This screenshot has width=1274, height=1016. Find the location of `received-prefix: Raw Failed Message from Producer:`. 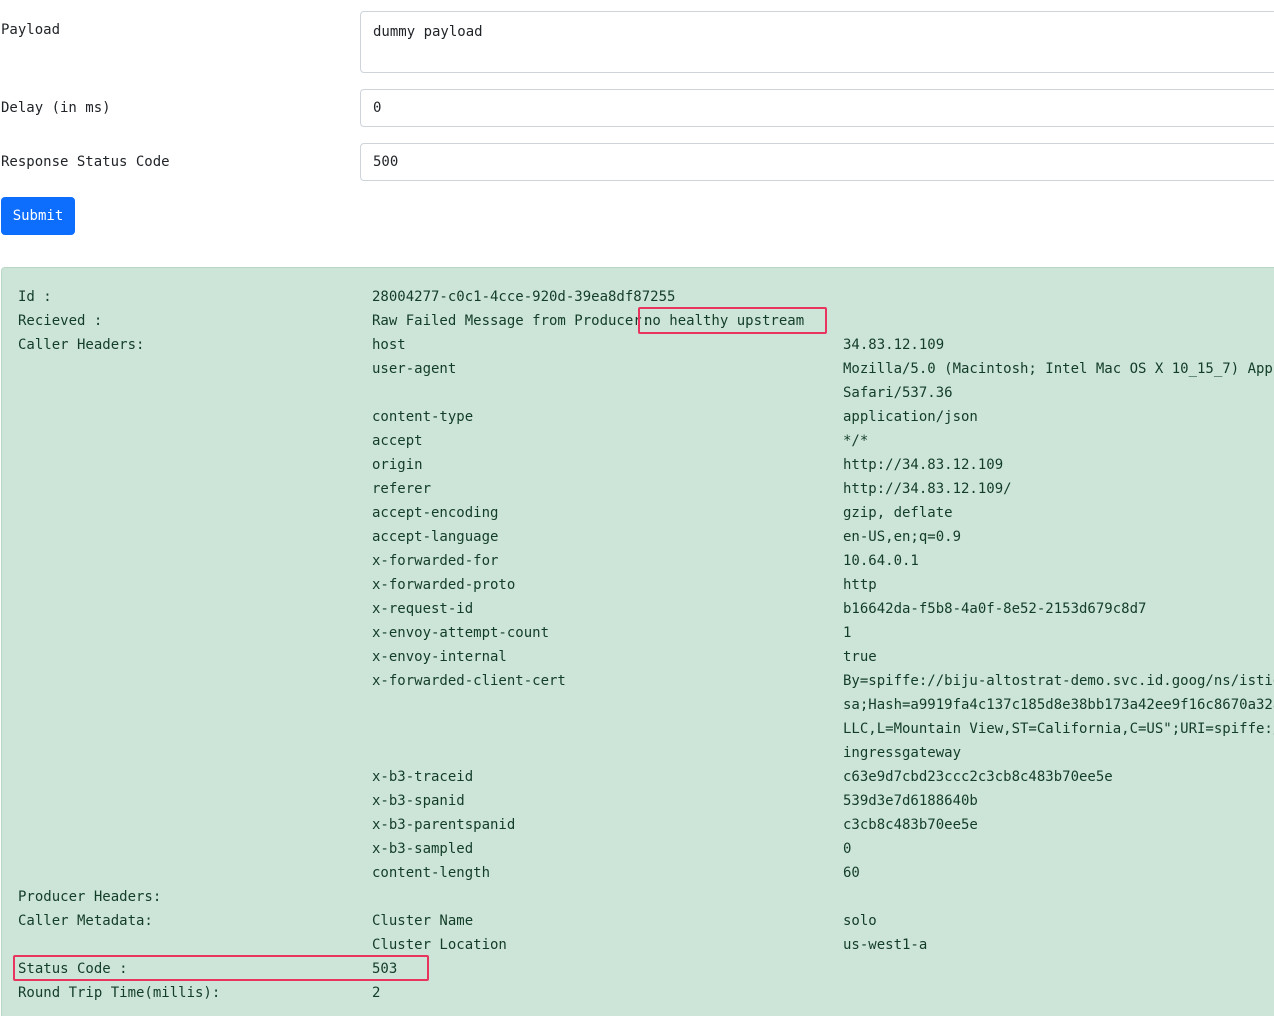

received-prefix: Raw Failed Message from Producer: is located at coordinates (511, 321).